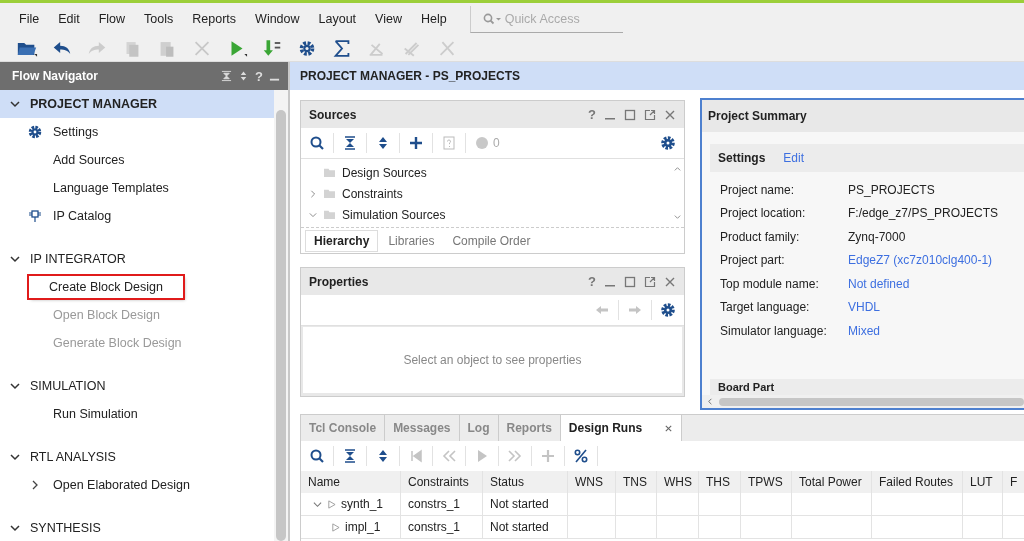 This screenshot has width=1024, height=541. I want to click on nav-item: Add Sources, so click(89, 160).